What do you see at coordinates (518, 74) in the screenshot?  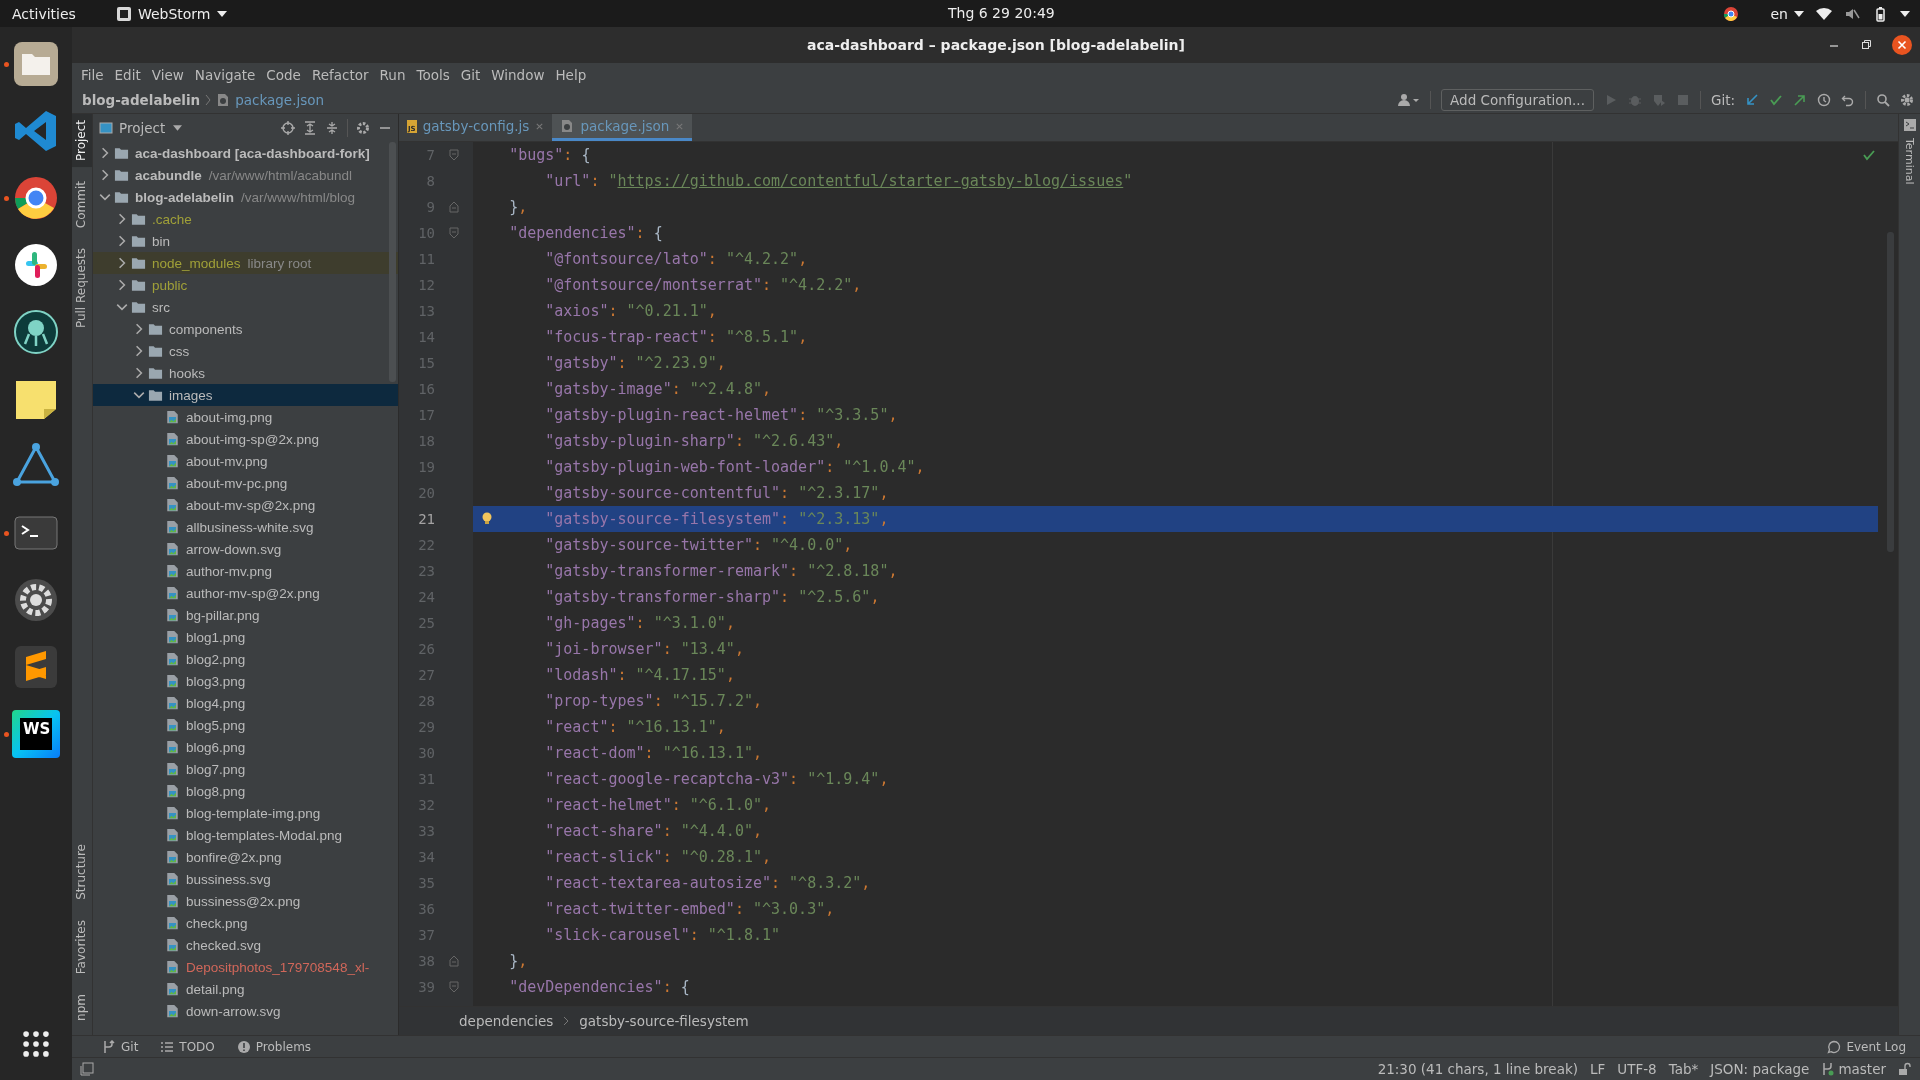 I see `menu-item: Window` at bounding box center [518, 74].